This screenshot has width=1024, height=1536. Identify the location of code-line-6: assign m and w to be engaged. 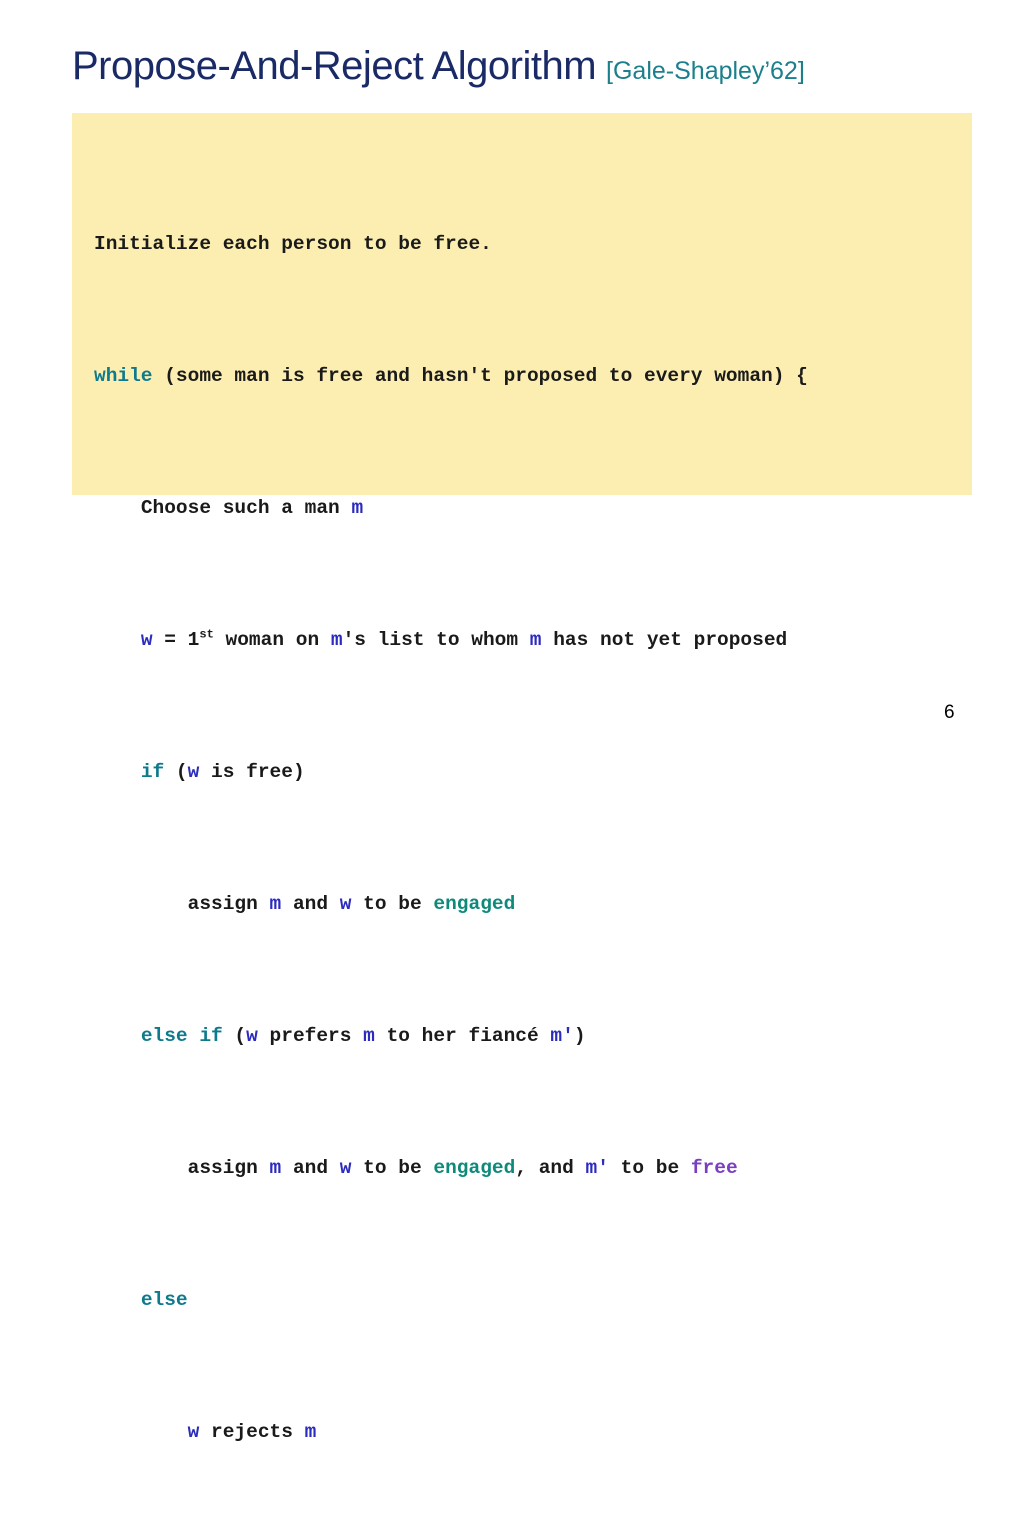
(451, 904).